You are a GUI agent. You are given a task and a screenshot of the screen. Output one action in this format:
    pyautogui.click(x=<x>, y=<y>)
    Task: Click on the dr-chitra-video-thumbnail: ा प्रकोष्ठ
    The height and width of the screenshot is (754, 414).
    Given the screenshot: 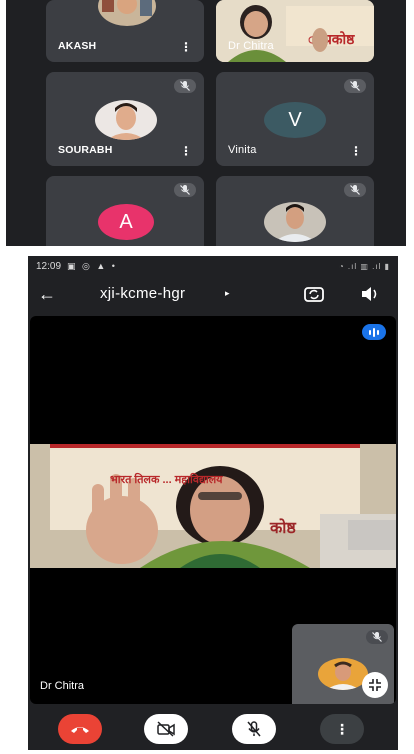 What is the action you would take?
    pyautogui.click(x=295, y=31)
    